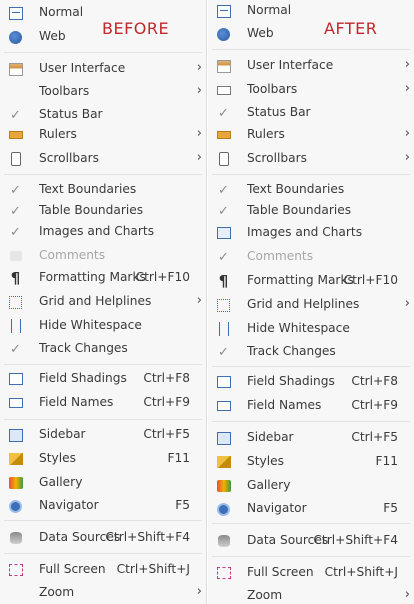  I want to click on menu-item-label: Grid and Helplines, so click(95, 301).